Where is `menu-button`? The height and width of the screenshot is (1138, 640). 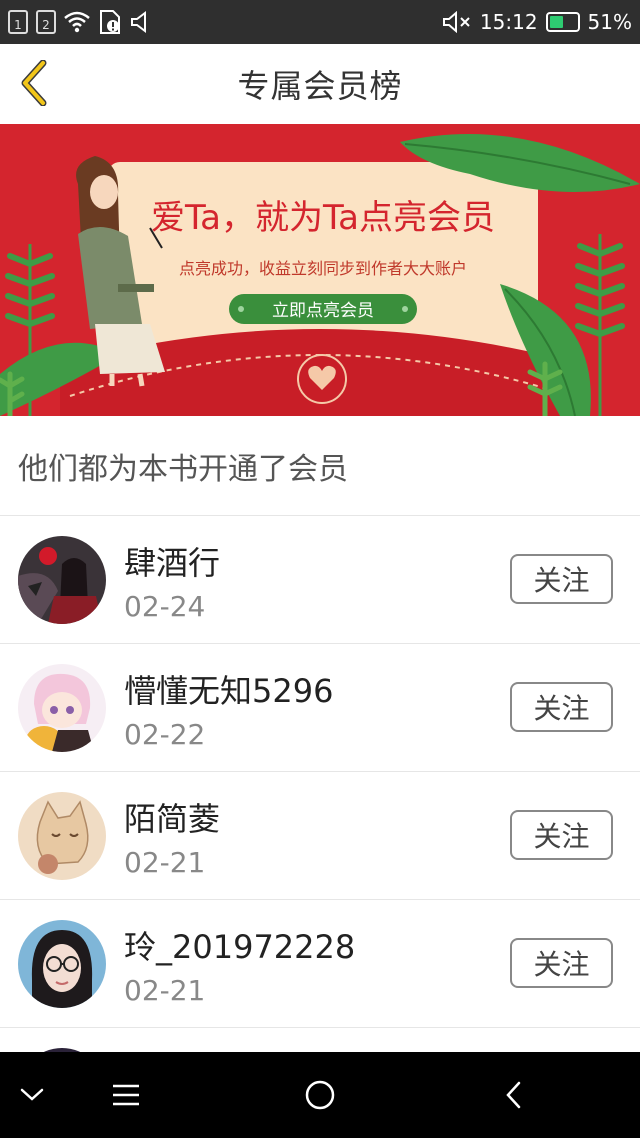
menu-button is located at coordinates (126, 1095).